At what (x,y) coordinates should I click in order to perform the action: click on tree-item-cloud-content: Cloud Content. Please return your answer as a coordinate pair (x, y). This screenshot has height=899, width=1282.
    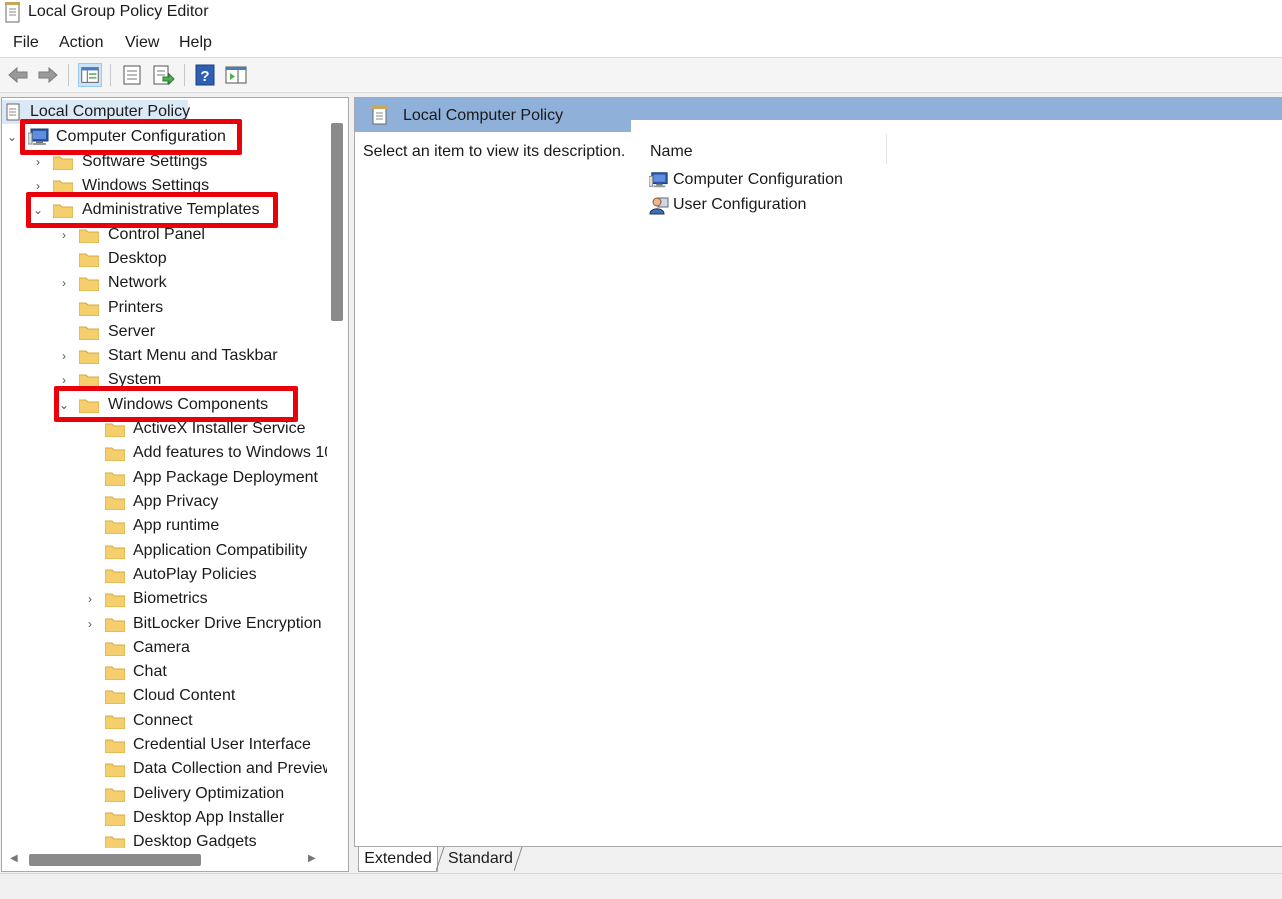
    Looking at the image, I should click on (164, 696).